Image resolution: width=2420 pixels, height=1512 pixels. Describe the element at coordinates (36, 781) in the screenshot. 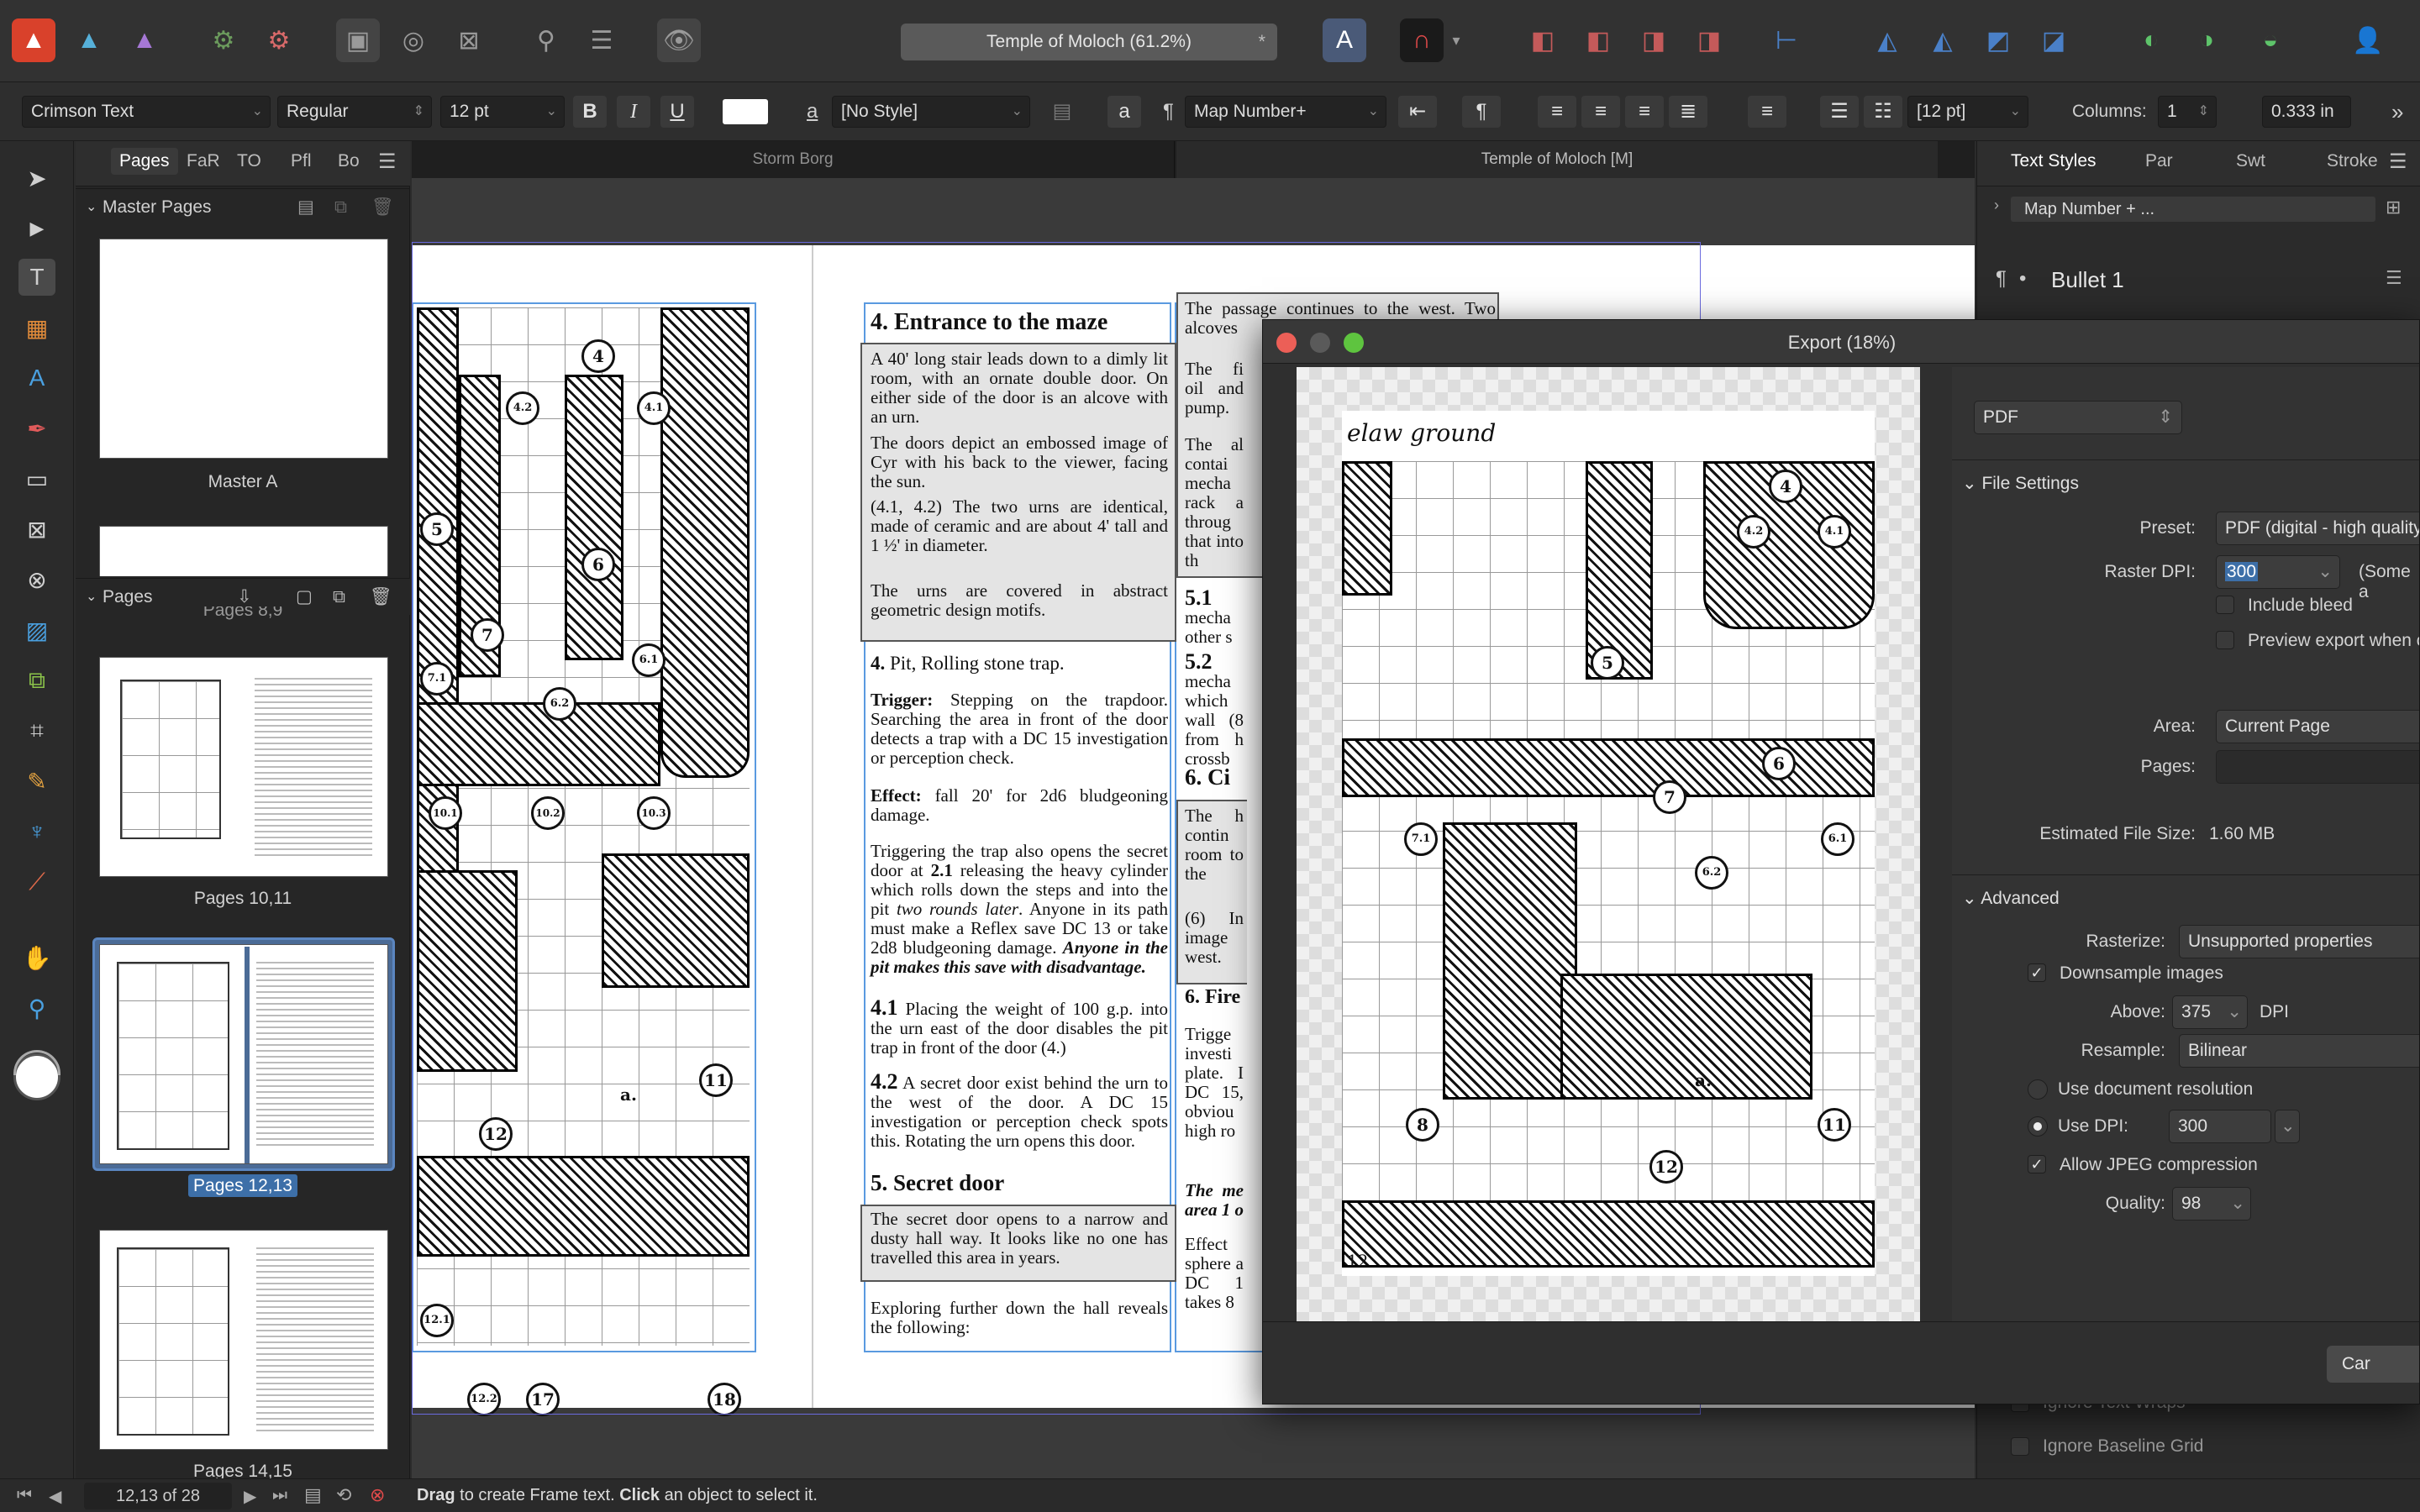

I see `fill-tool-icon: ✎` at that location.